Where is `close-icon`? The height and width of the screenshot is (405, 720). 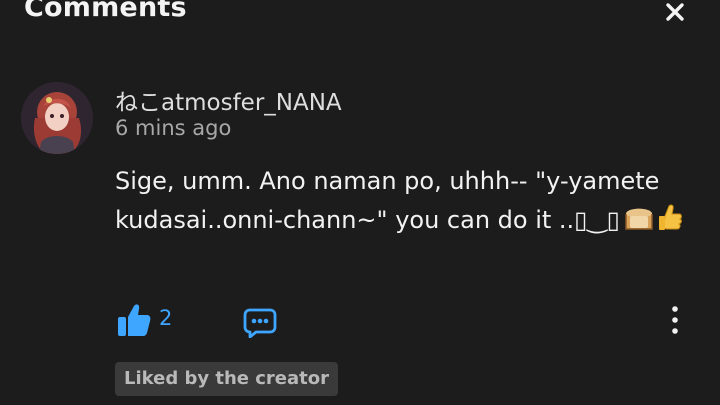 close-icon is located at coordinates (675, 12).